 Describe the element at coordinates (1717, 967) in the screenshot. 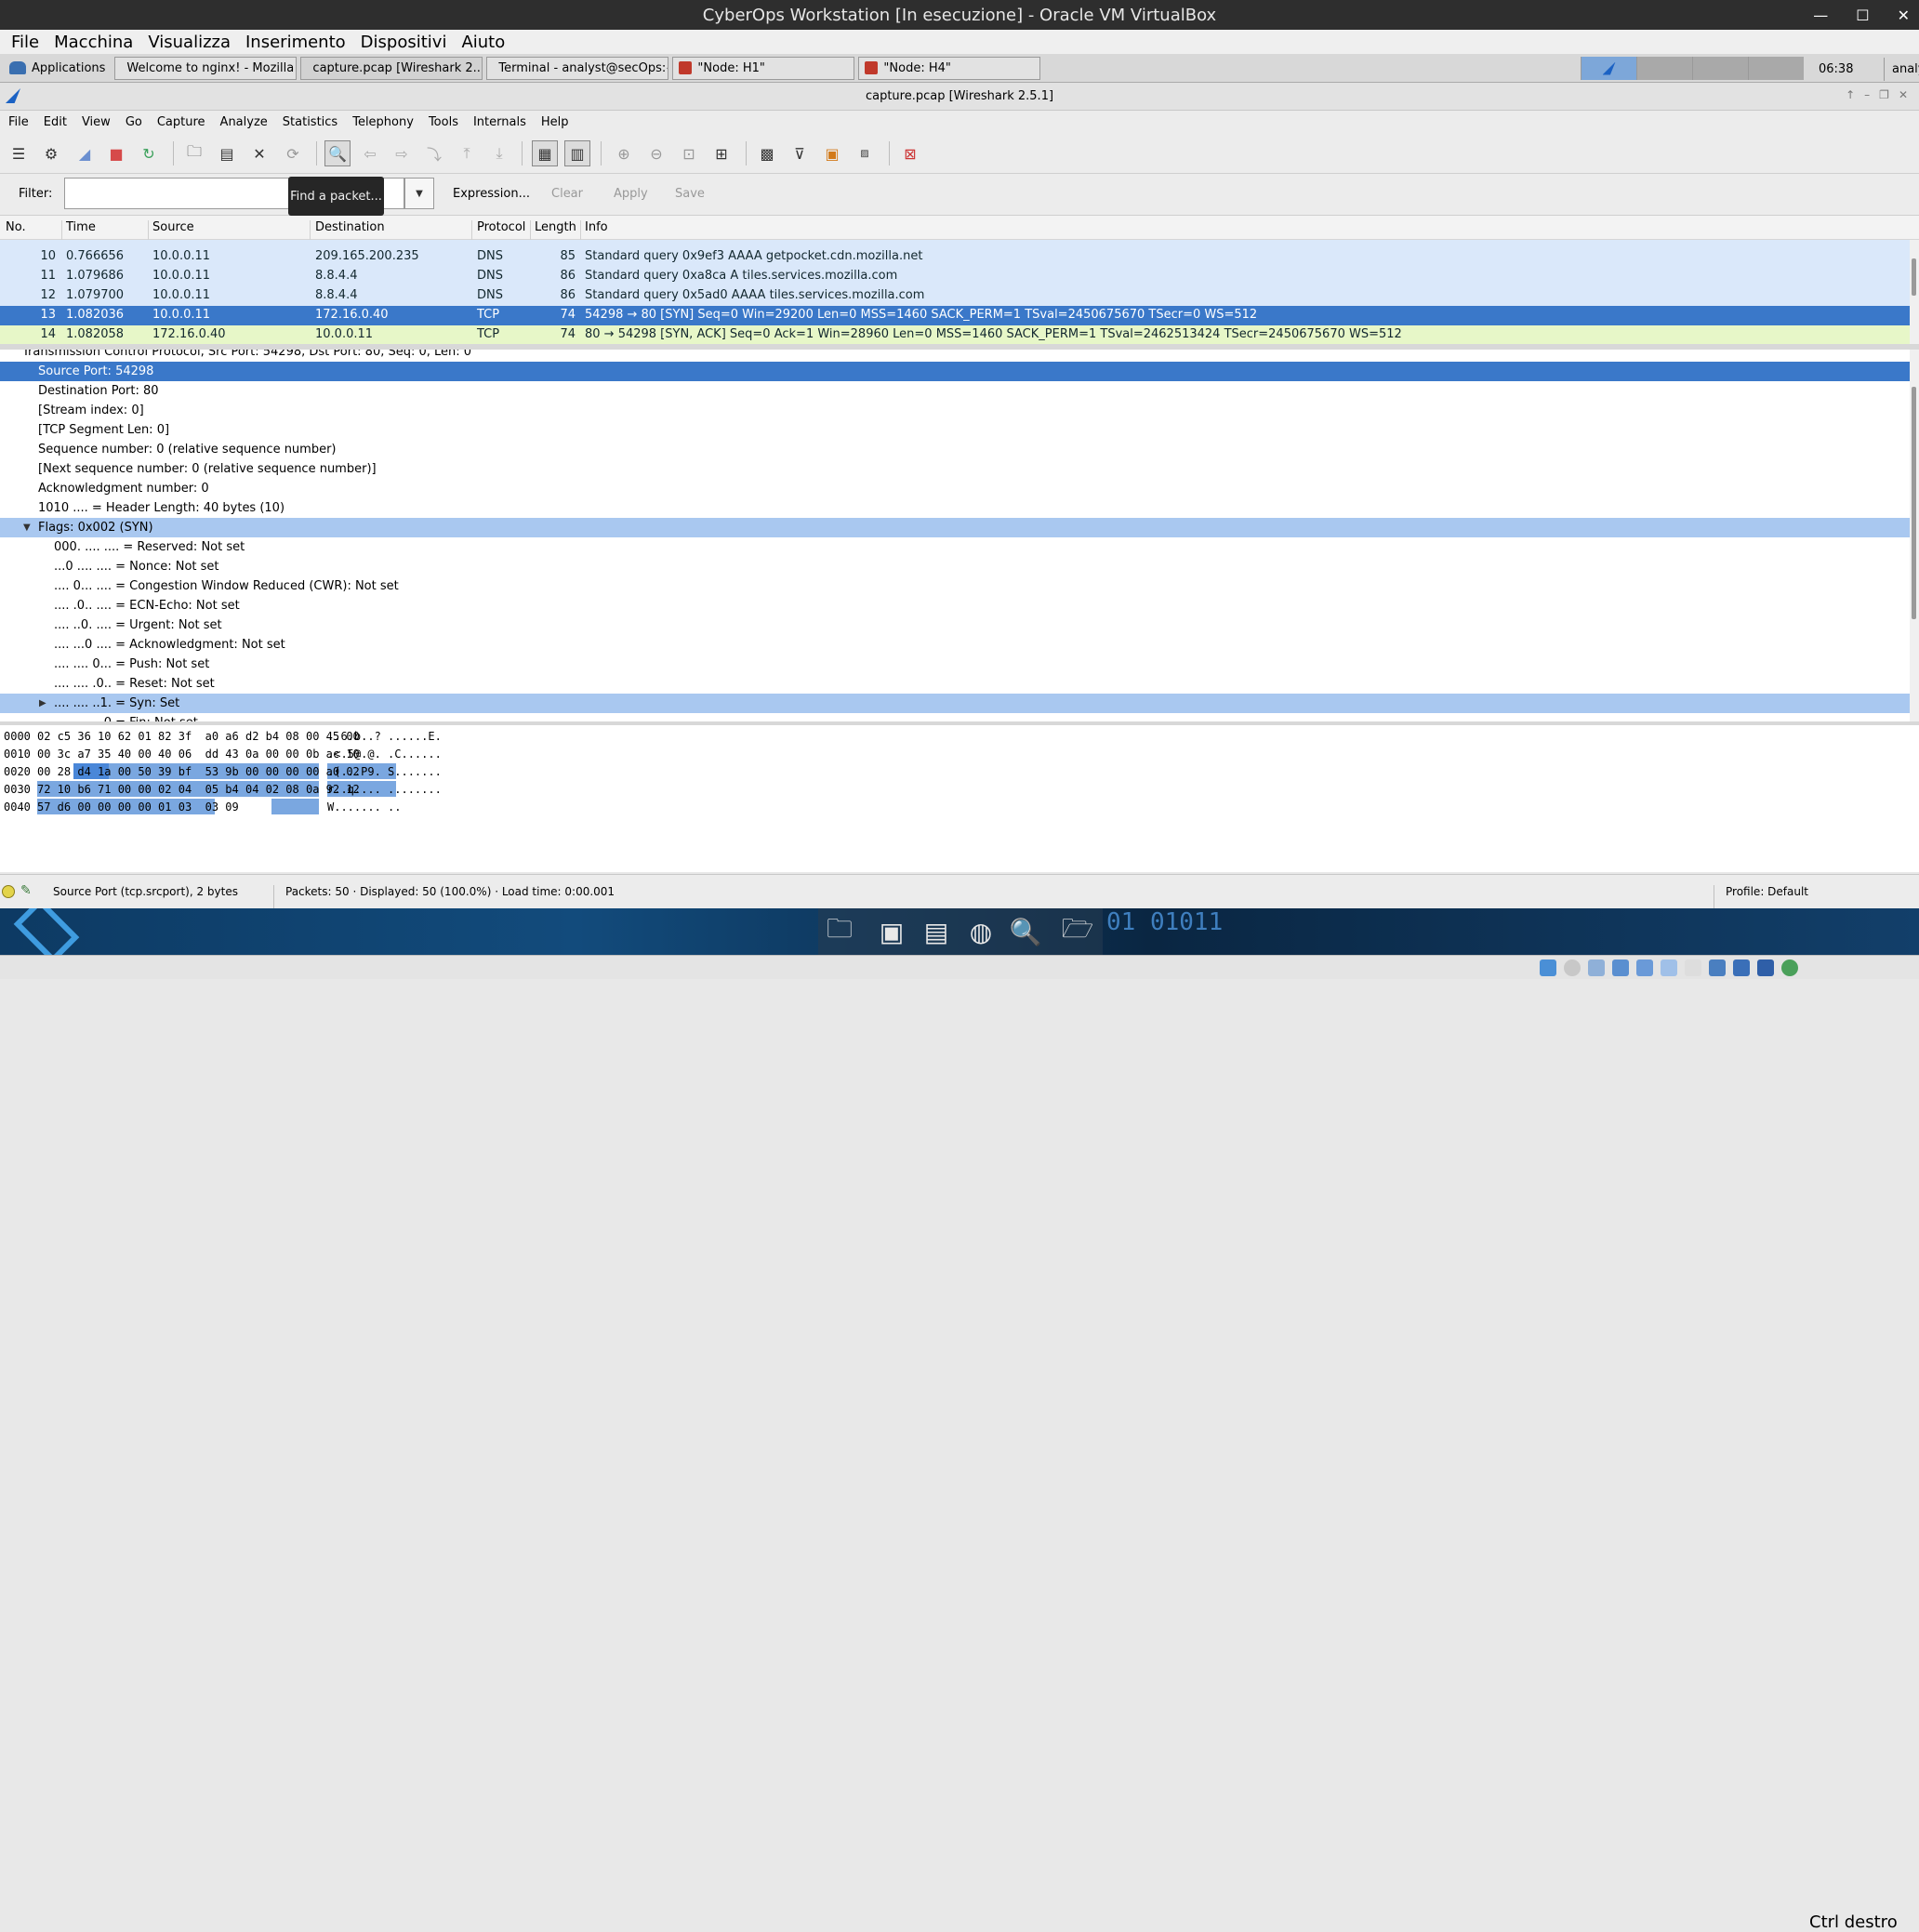

I see `video-capture-icon` at that location.